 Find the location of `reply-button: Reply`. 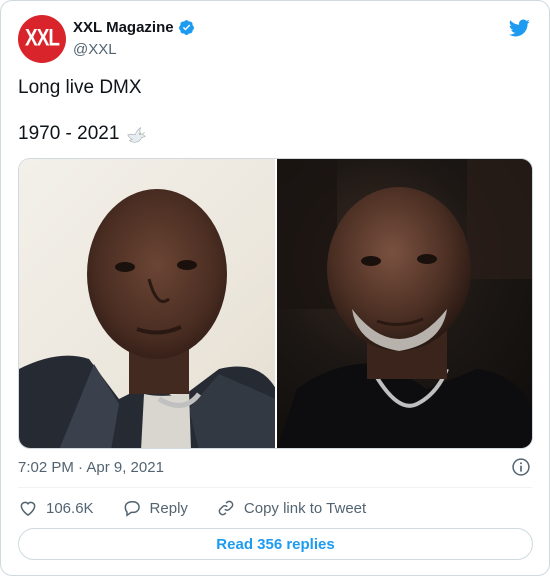

reply-button: Reply is located at coordinates (155, 508).